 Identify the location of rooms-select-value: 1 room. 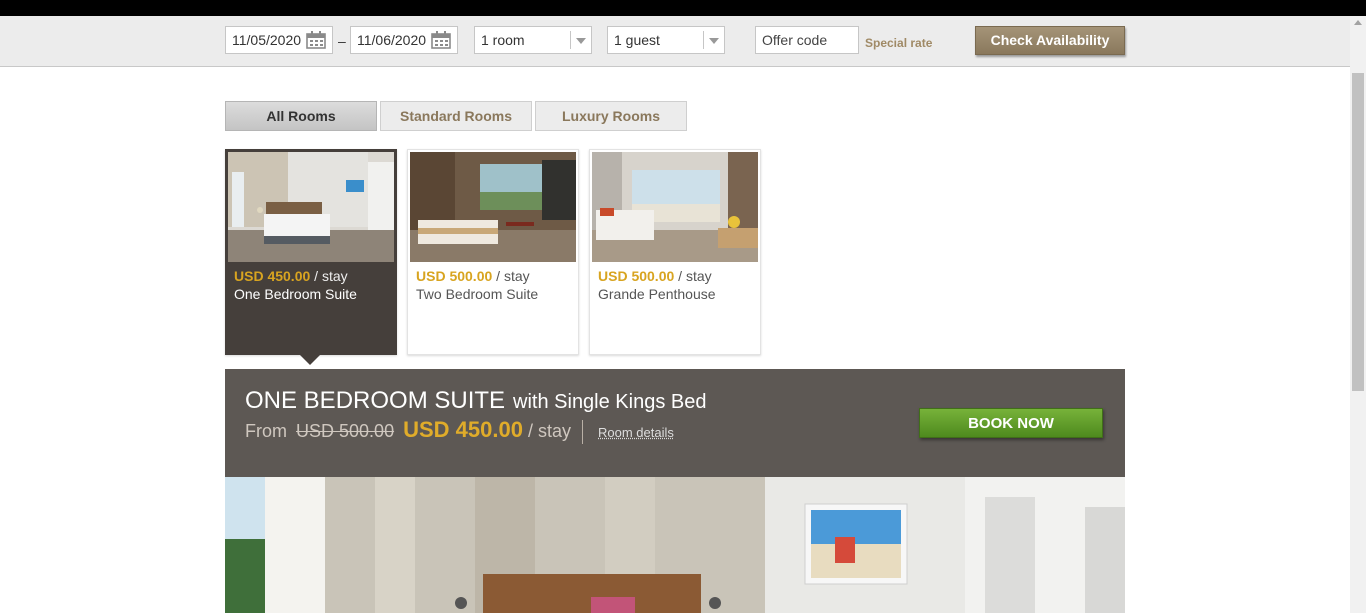
(503, 40).